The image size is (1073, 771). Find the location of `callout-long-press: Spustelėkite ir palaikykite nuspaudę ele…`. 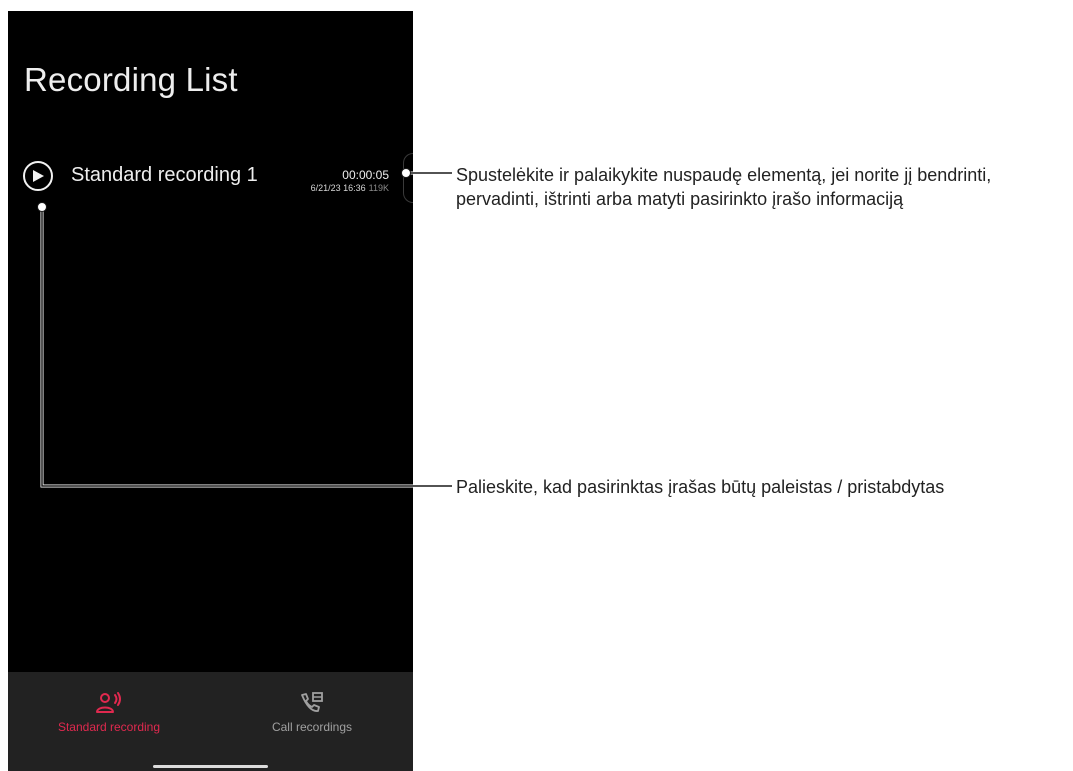

callout-long-press: Spustelėkite ir palaikykite nuspaudę ele… is located at coordinates (724, 187).